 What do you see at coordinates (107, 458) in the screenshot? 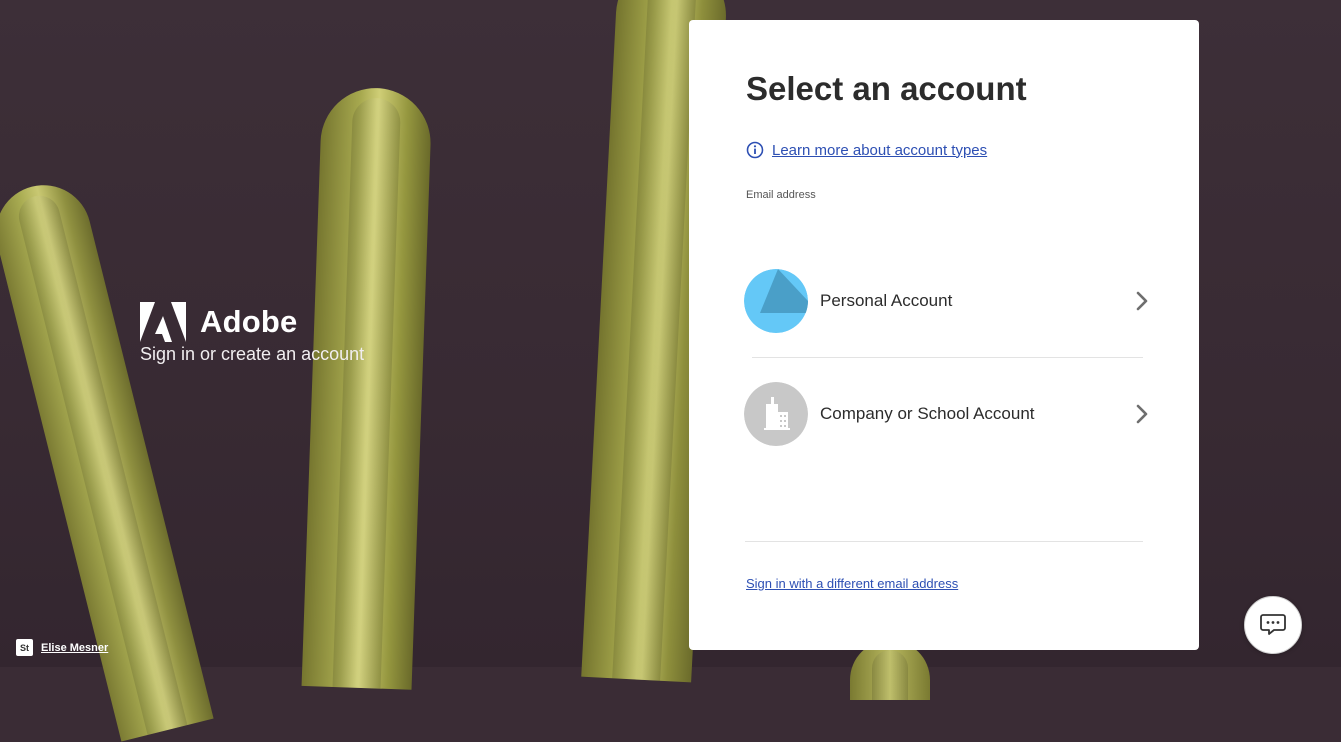
I see `cactus-left` at bounding box center [107, 458].